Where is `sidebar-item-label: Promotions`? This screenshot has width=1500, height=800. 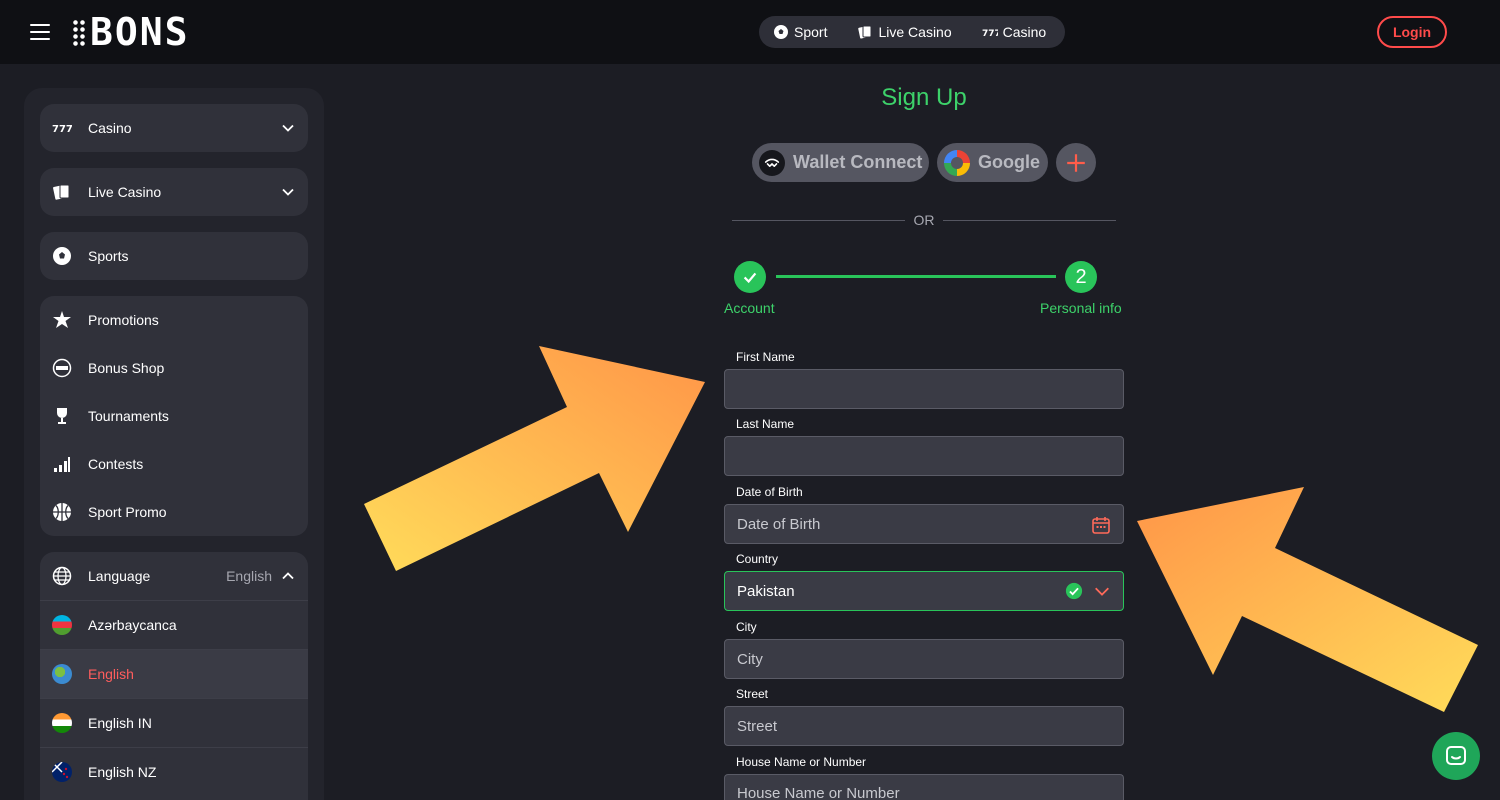 sidebar-item-label: Promotions is located at coordinates (123, 320).